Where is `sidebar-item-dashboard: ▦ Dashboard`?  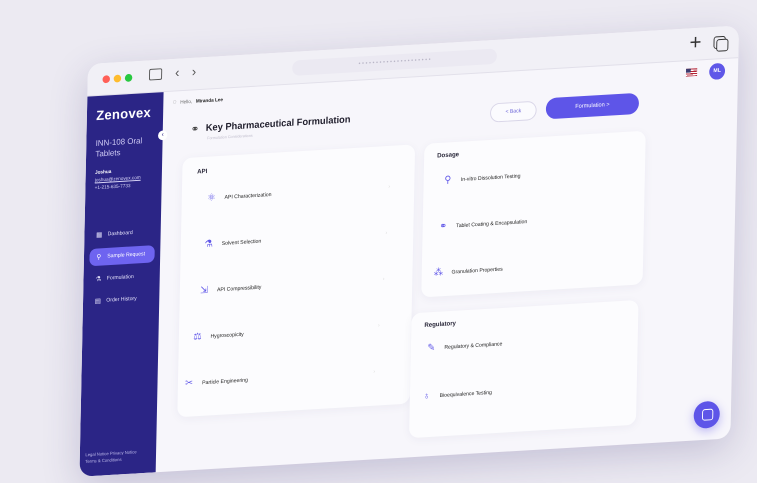 sidebar-item-dashboard: ▦ Dashboard is located at coordinates (122, 233).